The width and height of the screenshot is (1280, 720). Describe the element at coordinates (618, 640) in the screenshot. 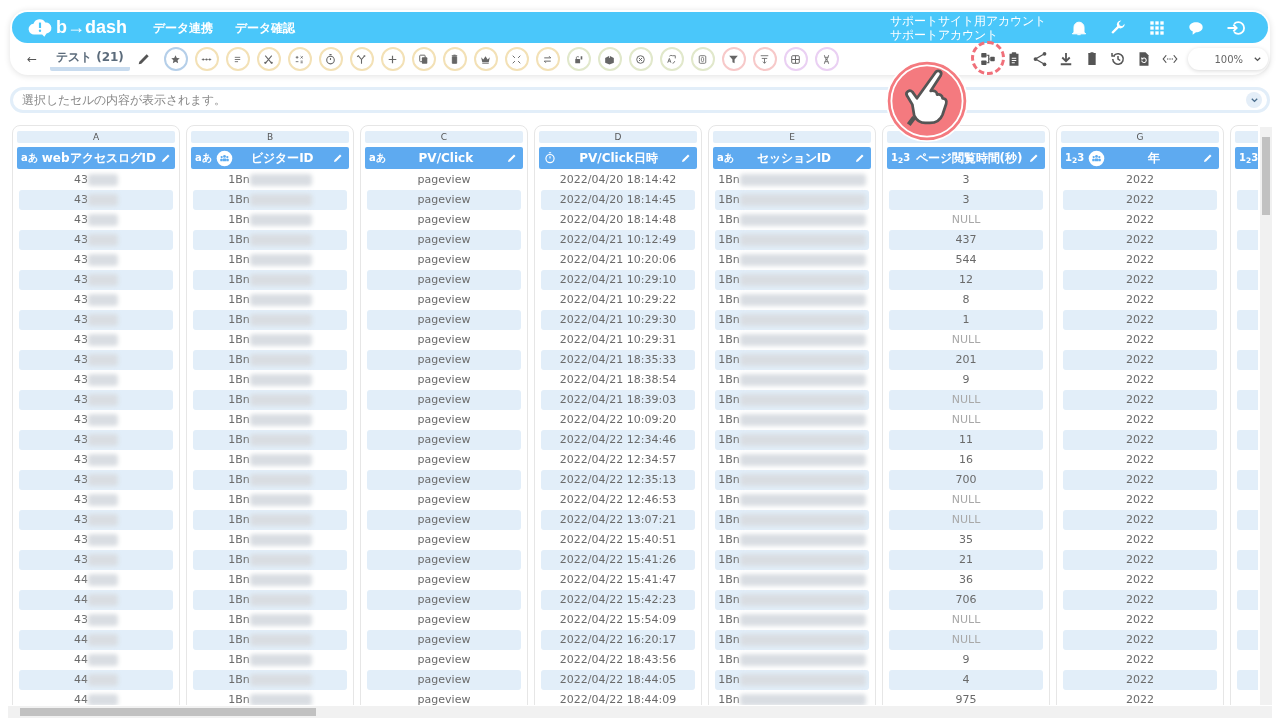

I see `table-cell: 2022/04/22 16:20:17` at that location.